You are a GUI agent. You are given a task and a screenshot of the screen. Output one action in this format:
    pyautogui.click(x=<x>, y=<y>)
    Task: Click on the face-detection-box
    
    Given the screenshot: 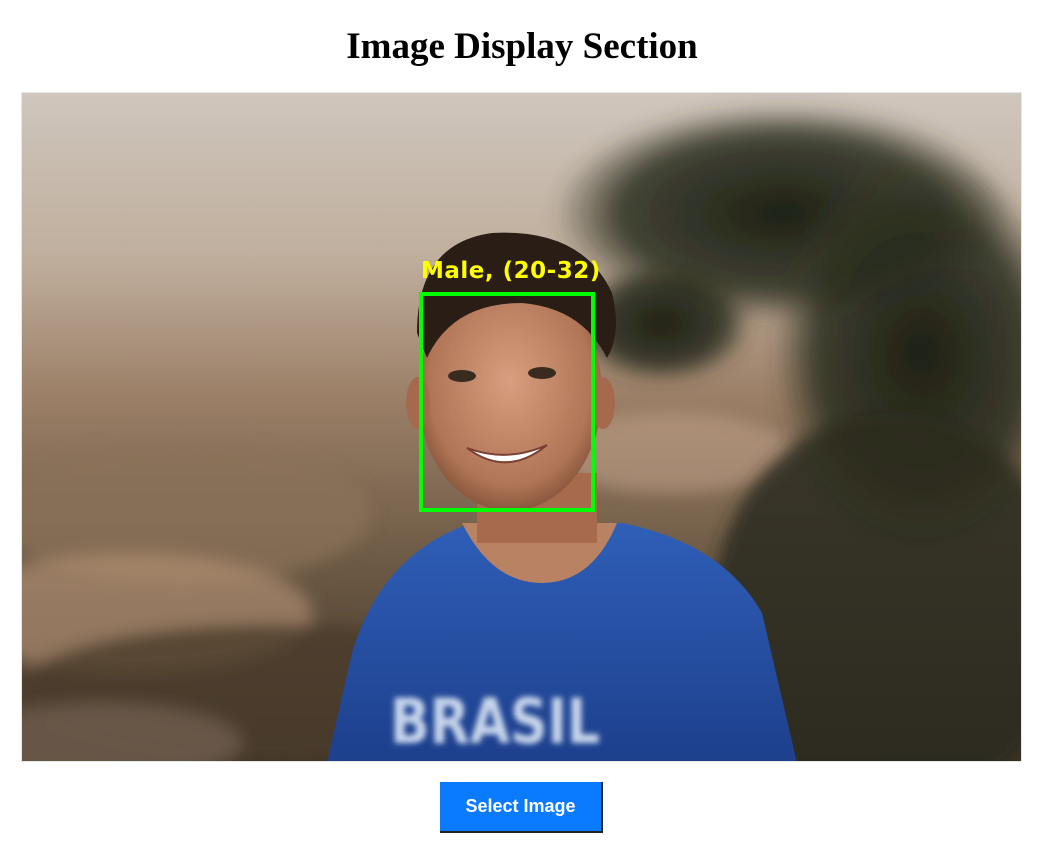 What is the action you would take?
    pyautogui.click(x=507, y=402)
    